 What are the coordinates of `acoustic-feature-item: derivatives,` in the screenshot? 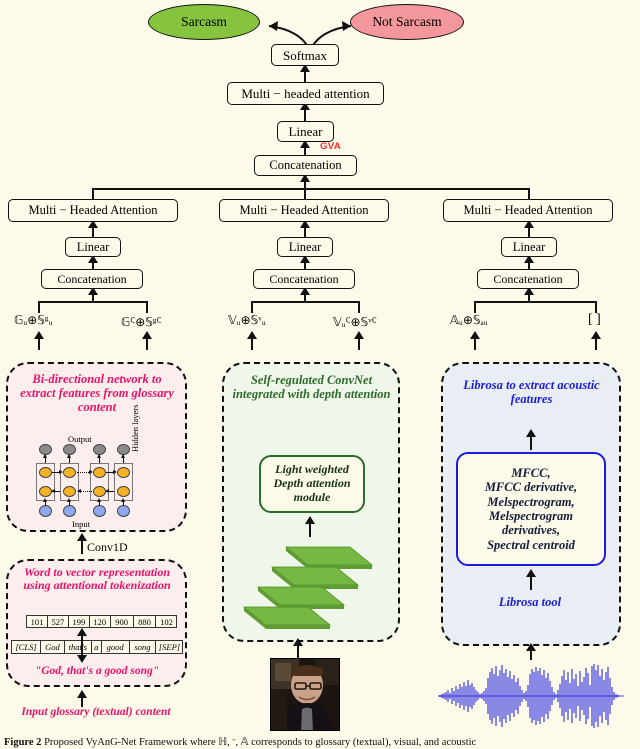 It's located at (531, 530).